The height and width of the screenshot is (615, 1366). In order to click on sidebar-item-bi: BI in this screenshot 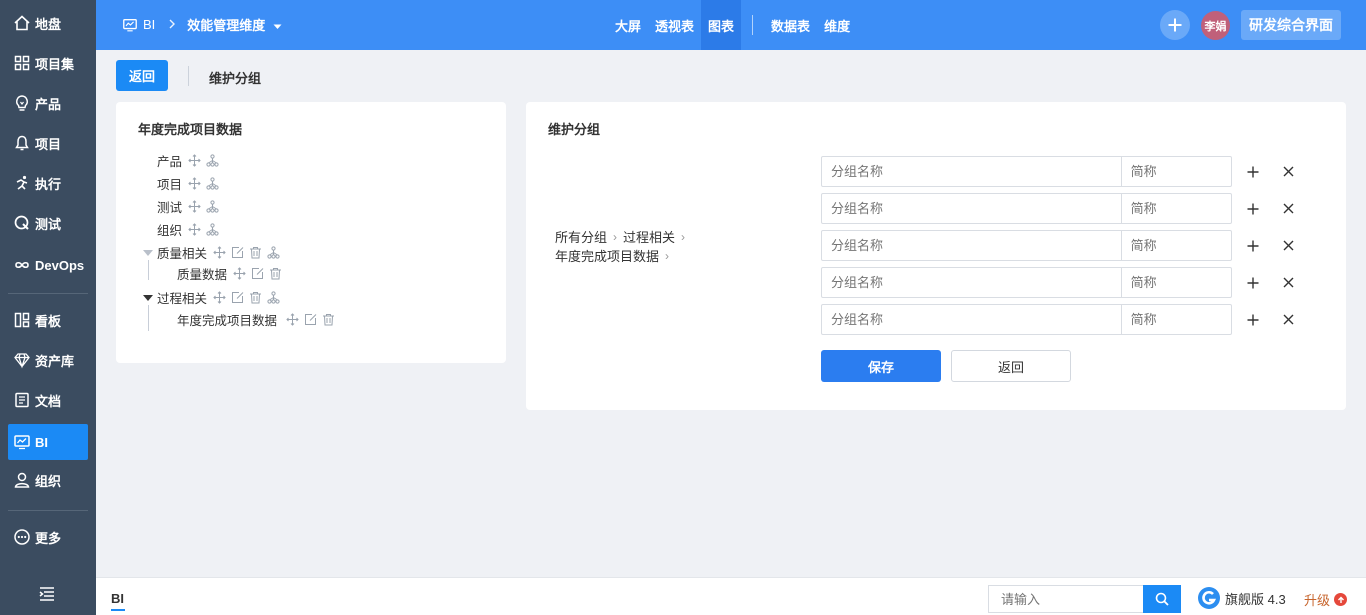, I will do `click(48, 442)`.